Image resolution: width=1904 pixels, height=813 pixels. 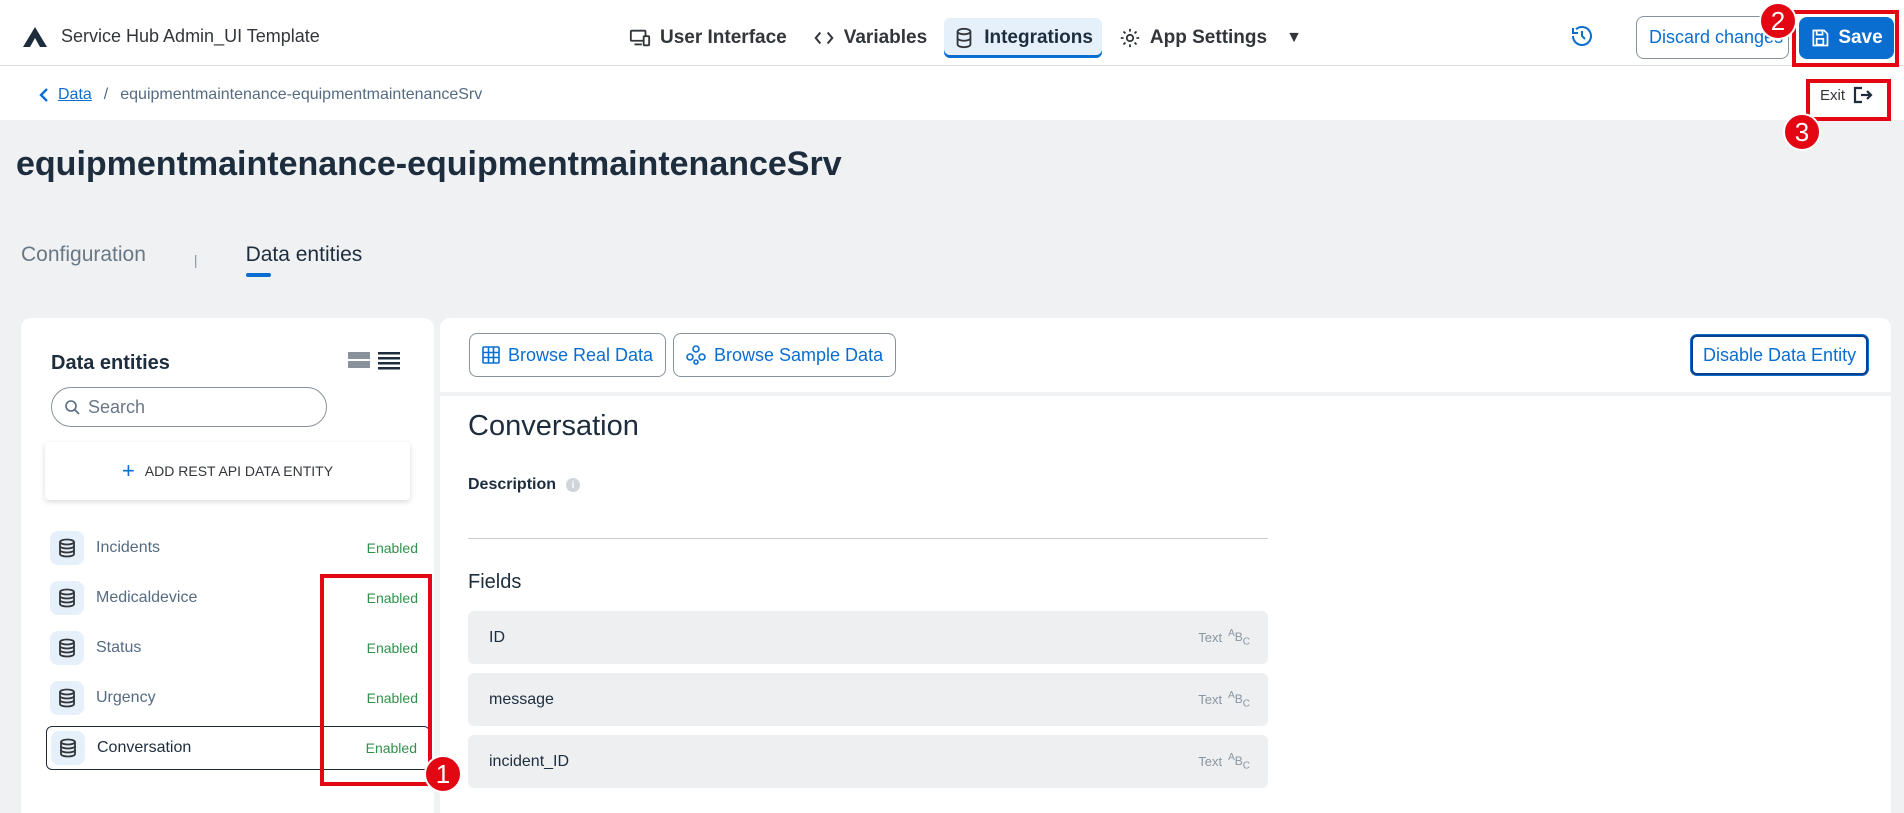 What do you see at coordinates (126, 697) in the screenshot?
I see `entity-name: Urgency` at bounding box center [126, 697].